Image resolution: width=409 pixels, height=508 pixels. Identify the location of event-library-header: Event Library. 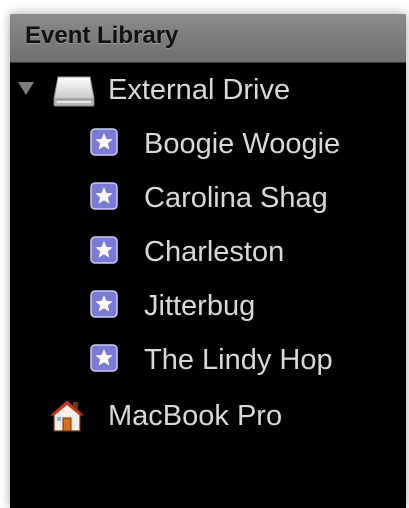
(208, 38).